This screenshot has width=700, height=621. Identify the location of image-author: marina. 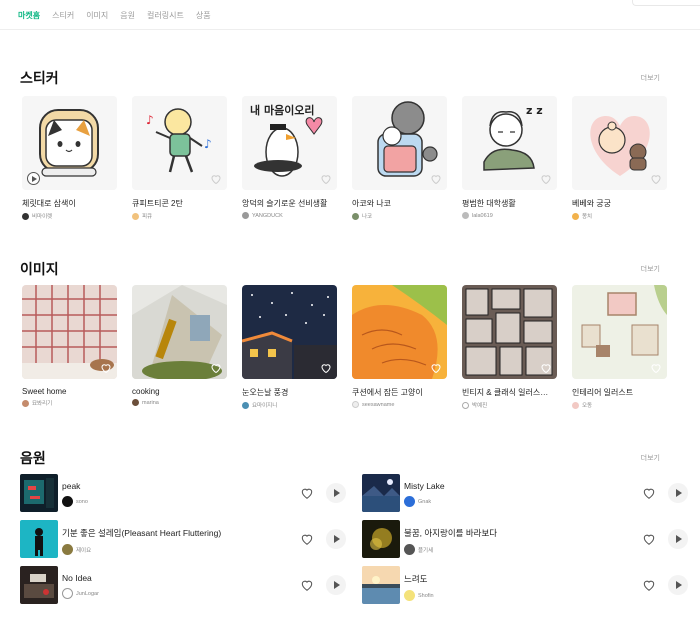
(179, 402).